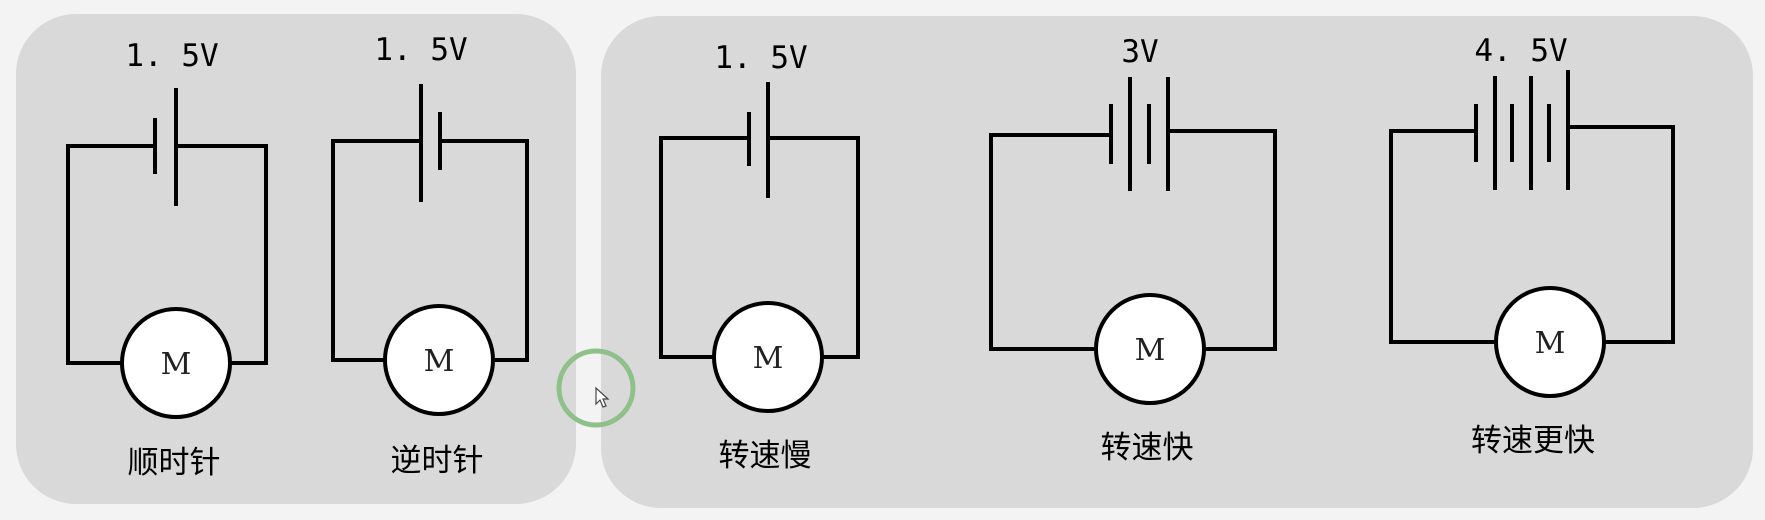 This screenshot has width=1765, height=520. What do you see at coordinates (1520, 51) in the screenshot?
I see `circuit-5-voltage-label: 4. 5V` at bounding box center [1520, 51].